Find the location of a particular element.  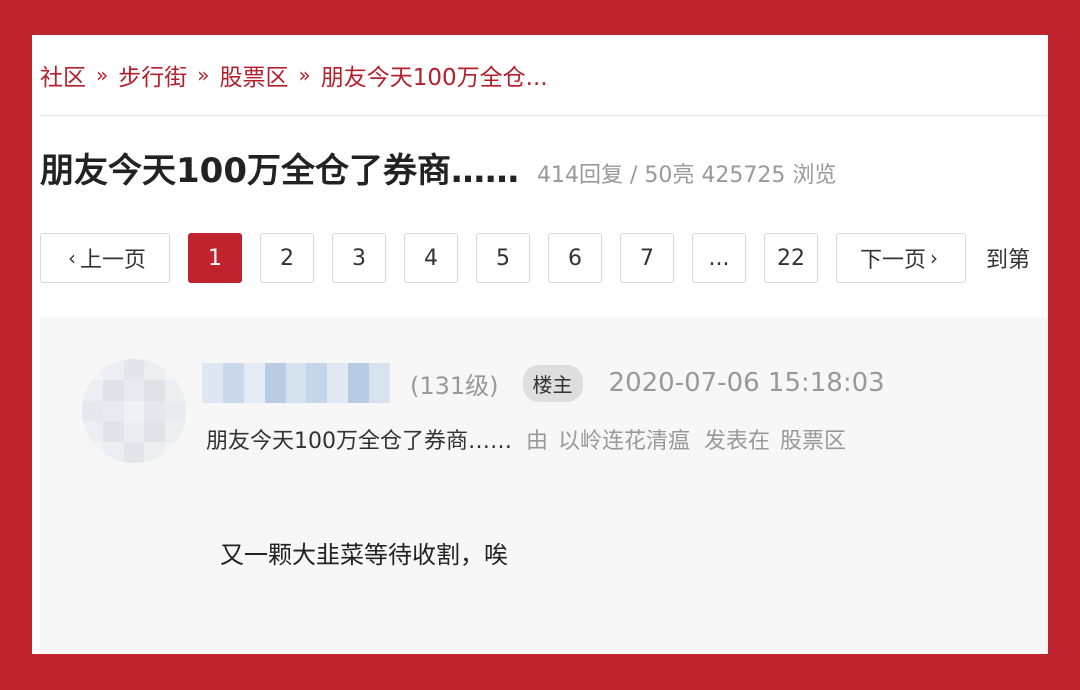

thread-stats: 414回复 / 50亮 425725 浏览 is located at coordinates (686, 175).